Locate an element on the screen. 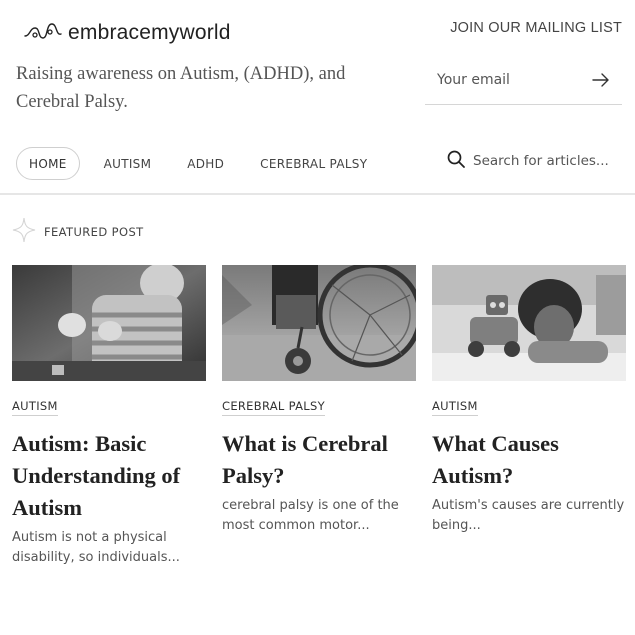 The image size is (635, 635). search-bar is located at coordinates (534, 161).